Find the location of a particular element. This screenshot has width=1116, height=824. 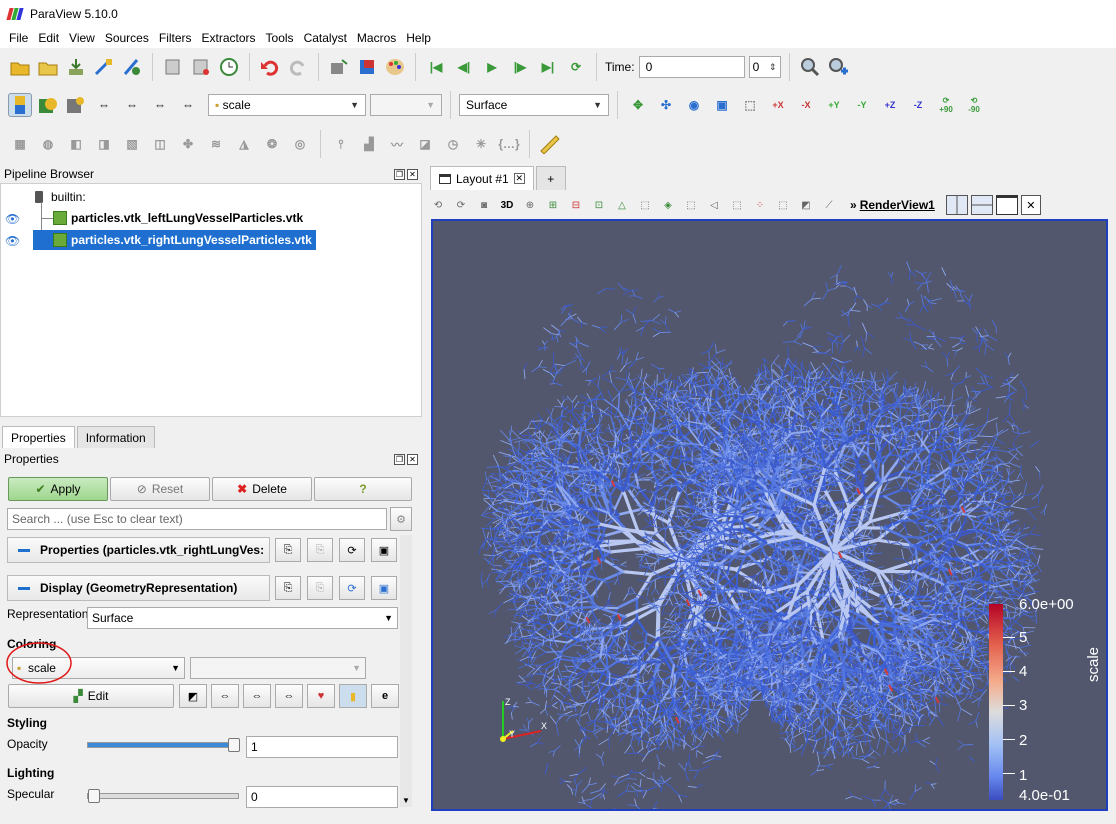

open-file-icon is located at coordinates (20, 67).